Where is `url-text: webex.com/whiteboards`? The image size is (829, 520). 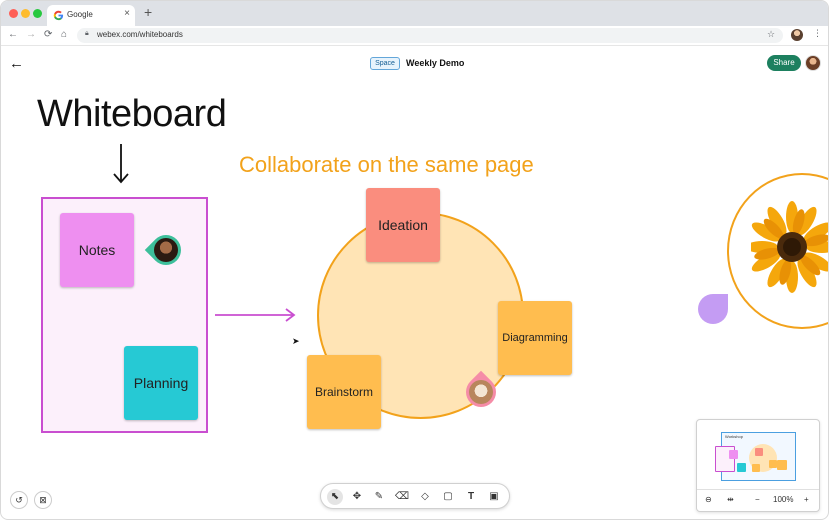 url-text: webex.com/whiteboards is located at coordinates (140, 34).